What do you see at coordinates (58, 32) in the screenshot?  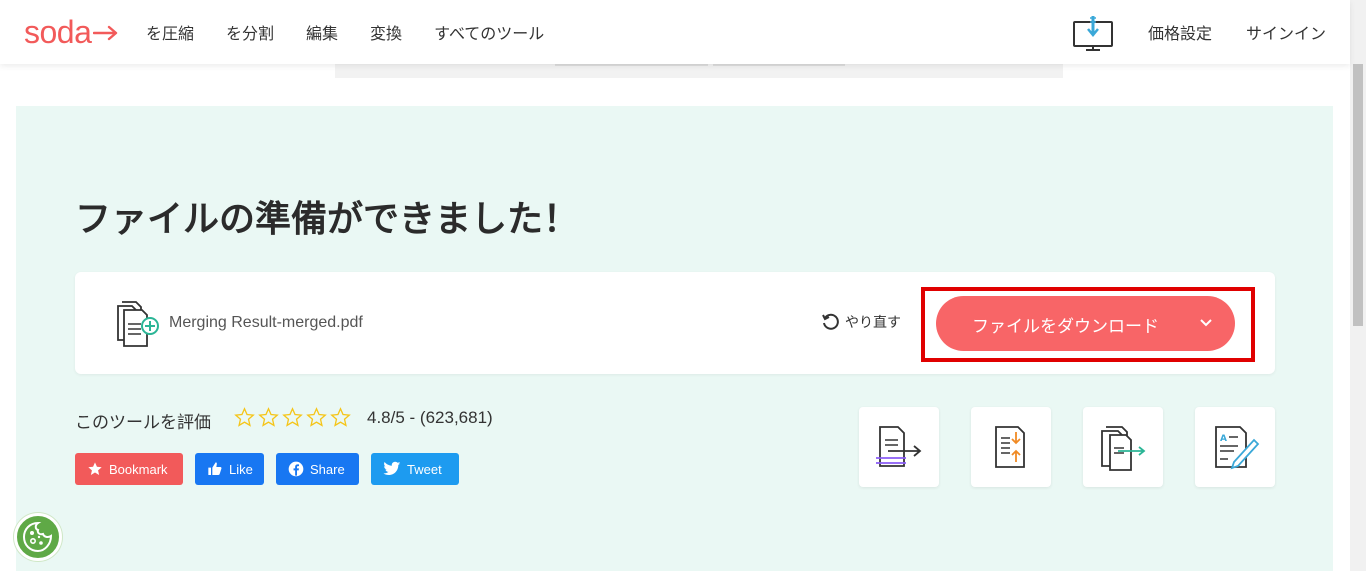 I see `logo-text: soda` at bounding box center [58, 32].